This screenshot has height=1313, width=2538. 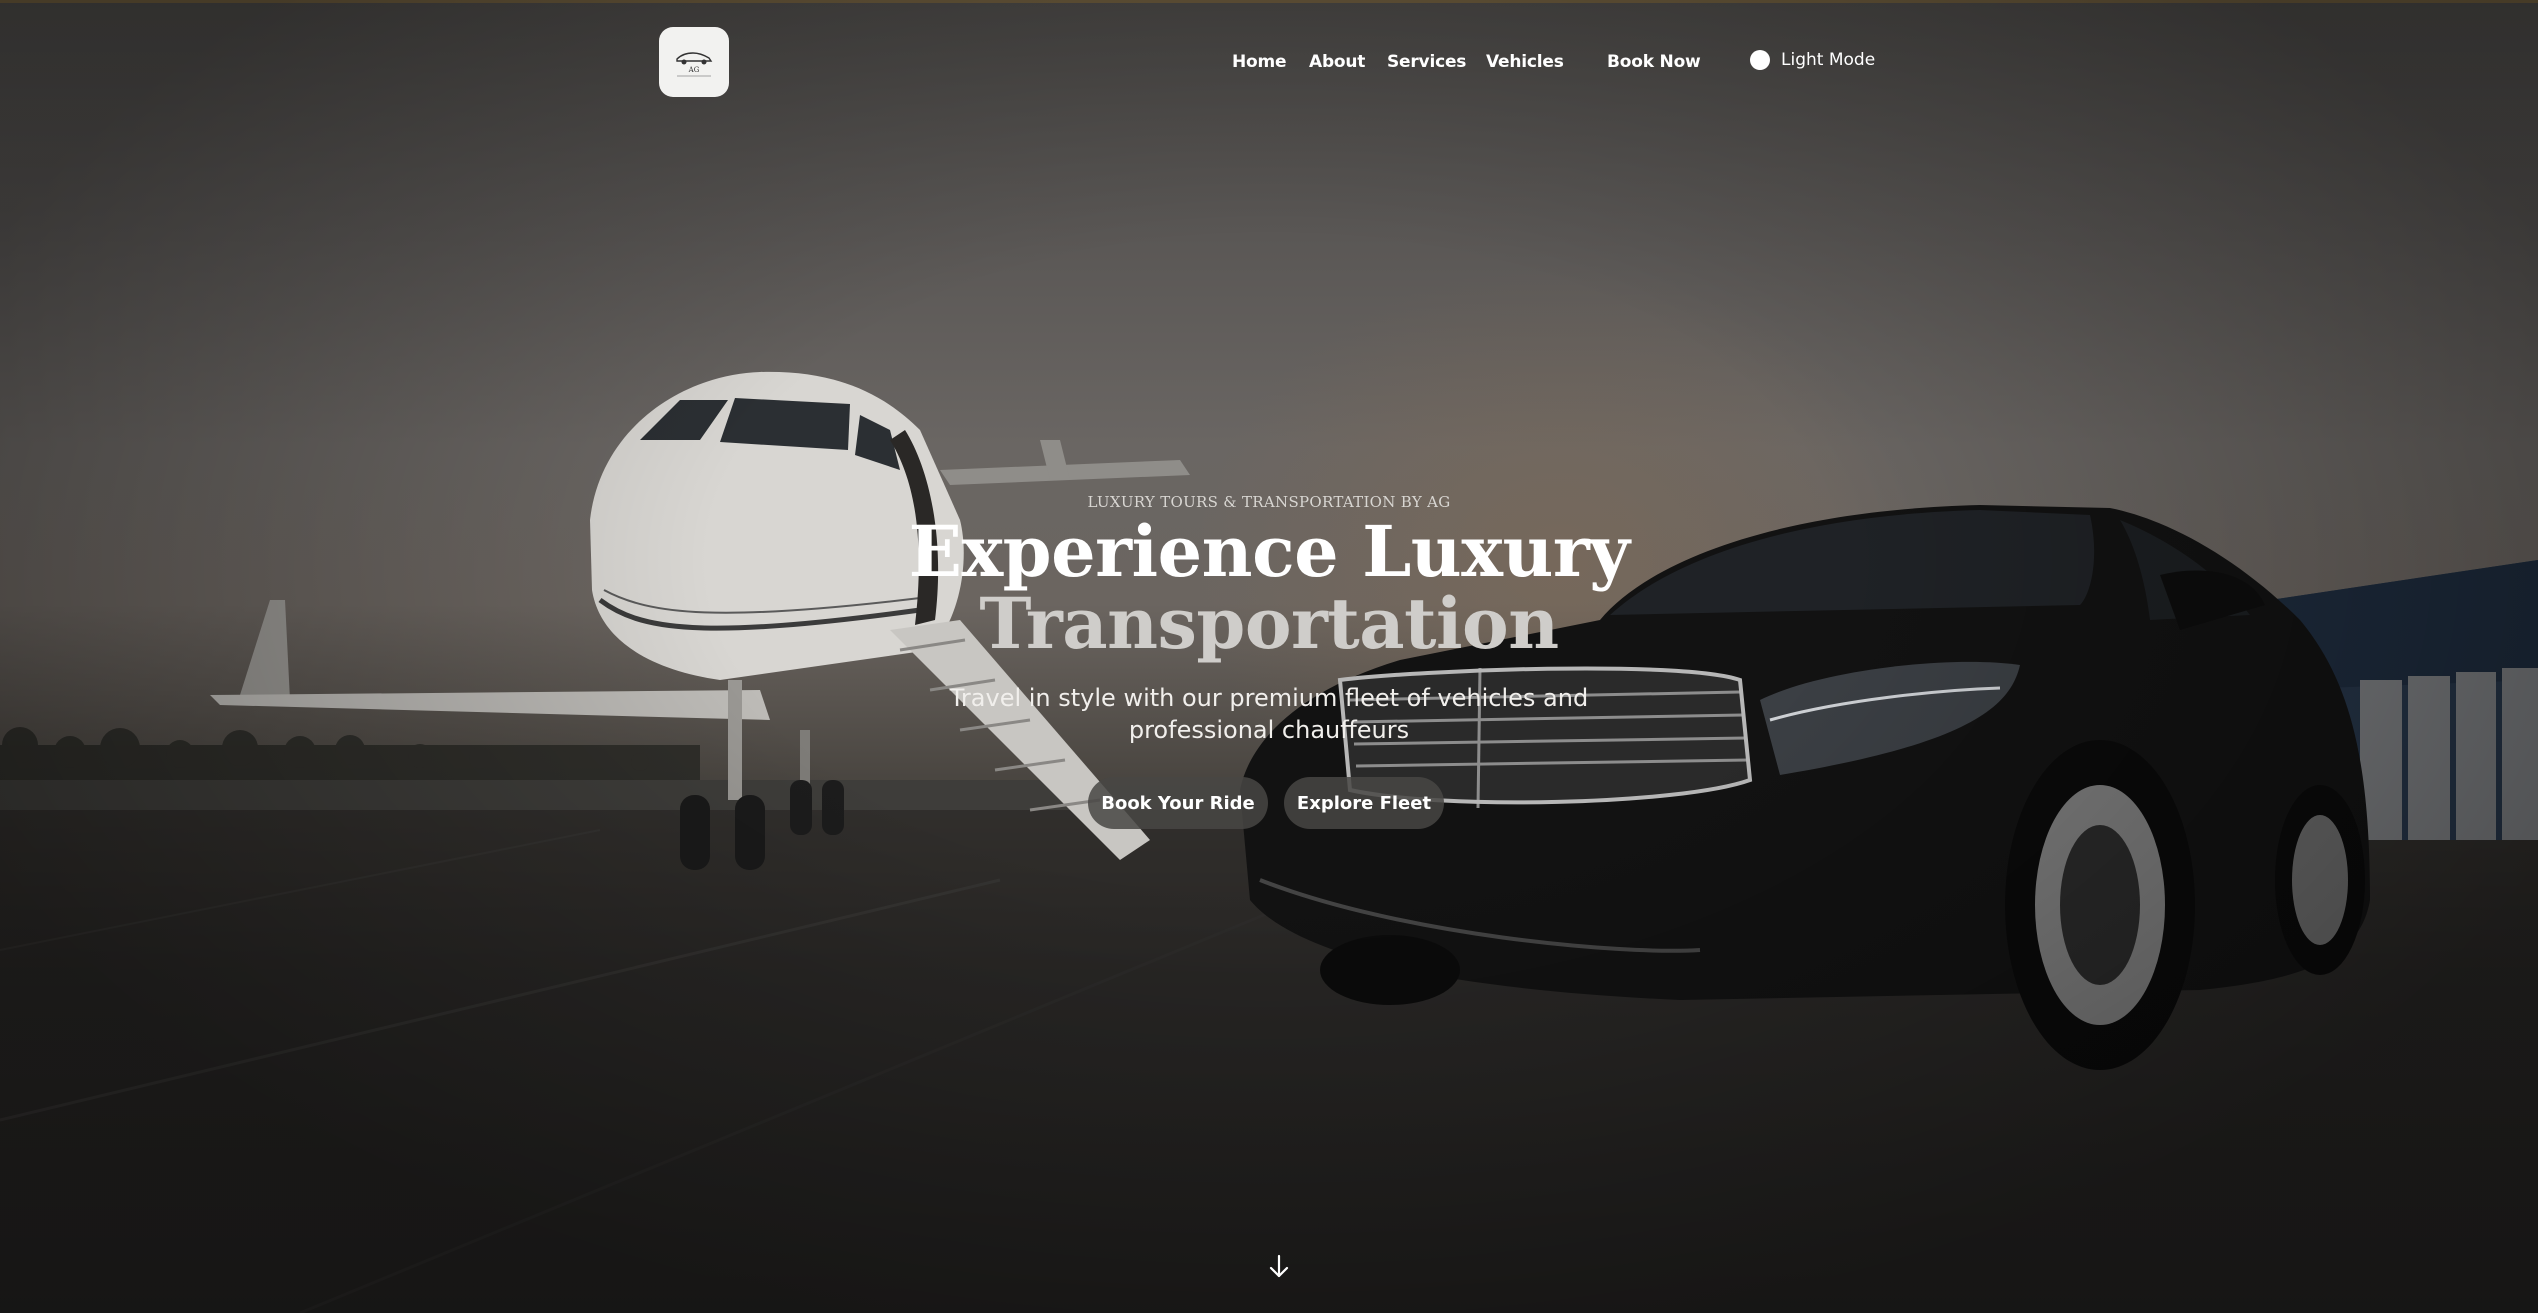 I want to click on nav-link-label: About, so click(x=1337, y=62).